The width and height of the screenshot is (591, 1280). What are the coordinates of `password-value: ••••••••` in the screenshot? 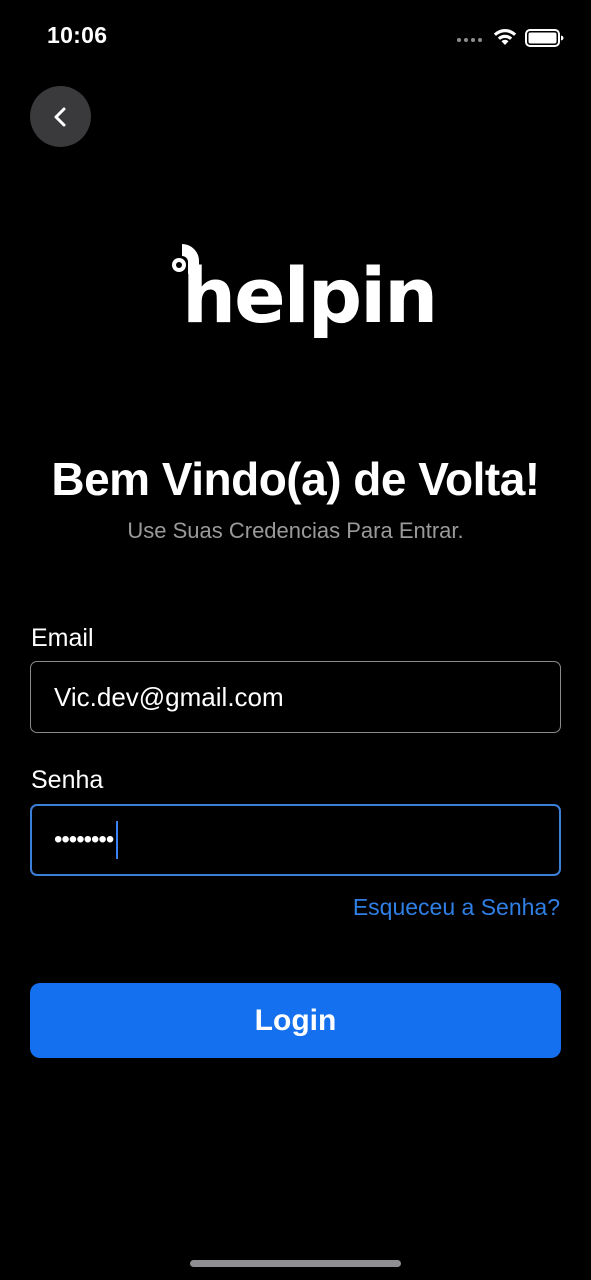 It's located at (84, 839).